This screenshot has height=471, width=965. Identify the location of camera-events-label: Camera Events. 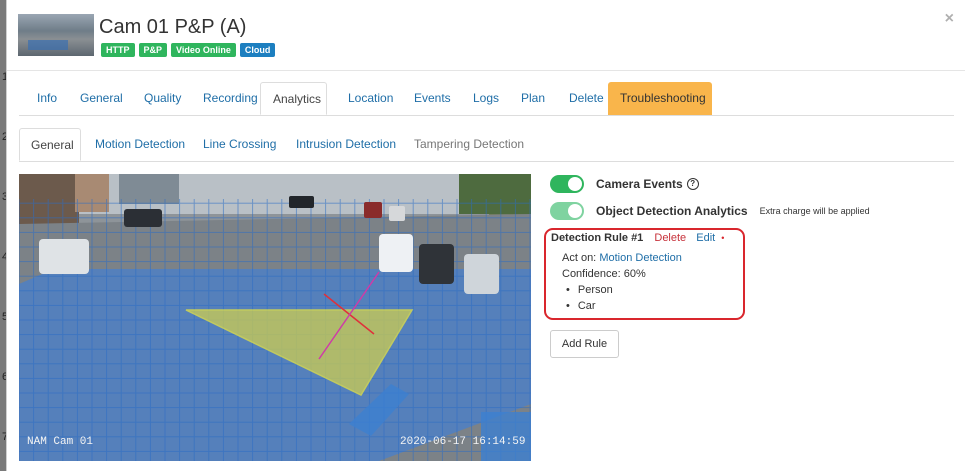
(639, 184).